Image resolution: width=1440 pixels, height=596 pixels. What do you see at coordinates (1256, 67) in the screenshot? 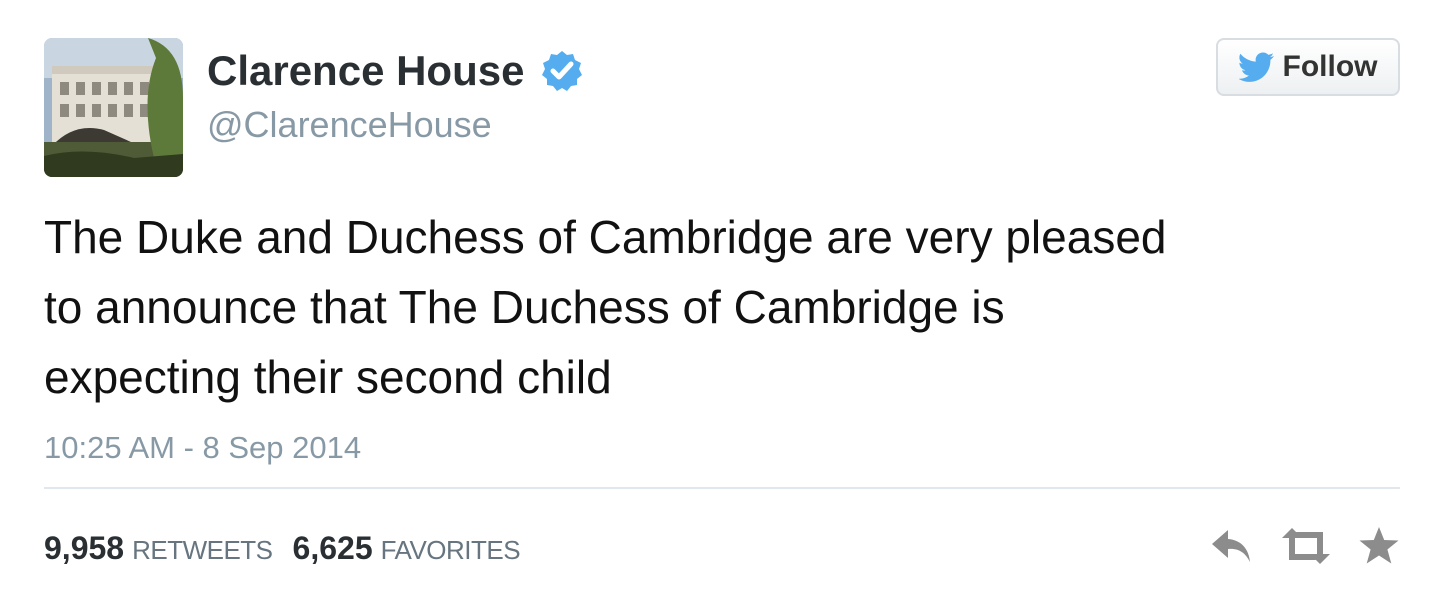
I see `twitter-bird-icon` at bounding box center [1256, 67].